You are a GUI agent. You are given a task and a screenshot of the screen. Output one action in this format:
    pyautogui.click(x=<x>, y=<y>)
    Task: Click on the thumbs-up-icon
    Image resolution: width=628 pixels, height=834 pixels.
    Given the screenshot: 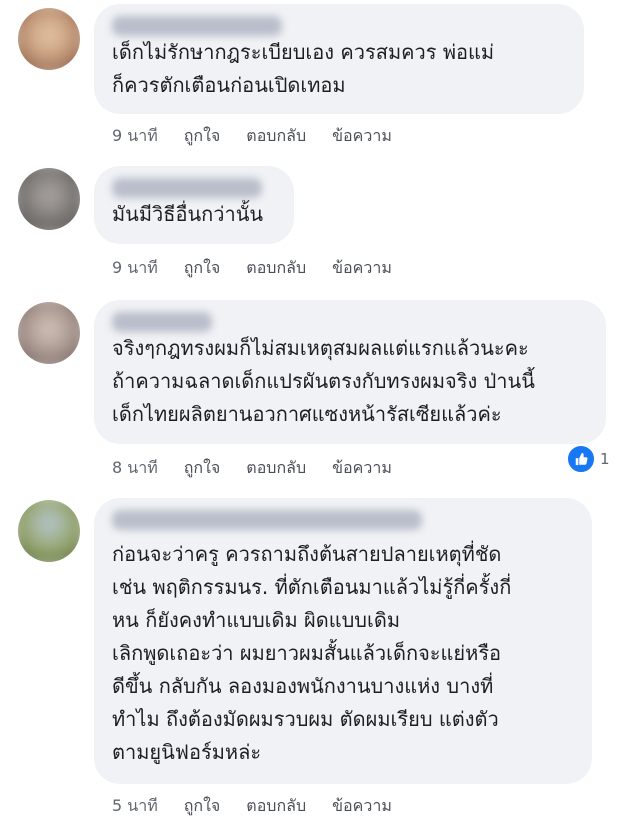 What is the action you would take?
    pyautogui.click(x=581, y=459)
    